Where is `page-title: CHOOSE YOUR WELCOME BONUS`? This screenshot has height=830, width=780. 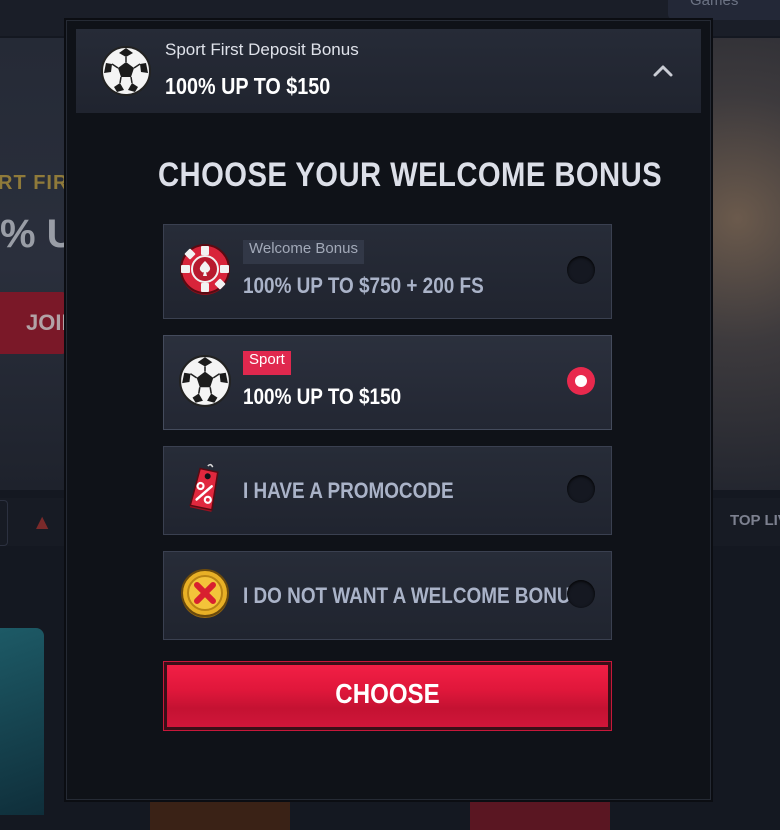 page-title: CHOOSE YOUR WELCOME BONUS is located at coordinates (410, 175).